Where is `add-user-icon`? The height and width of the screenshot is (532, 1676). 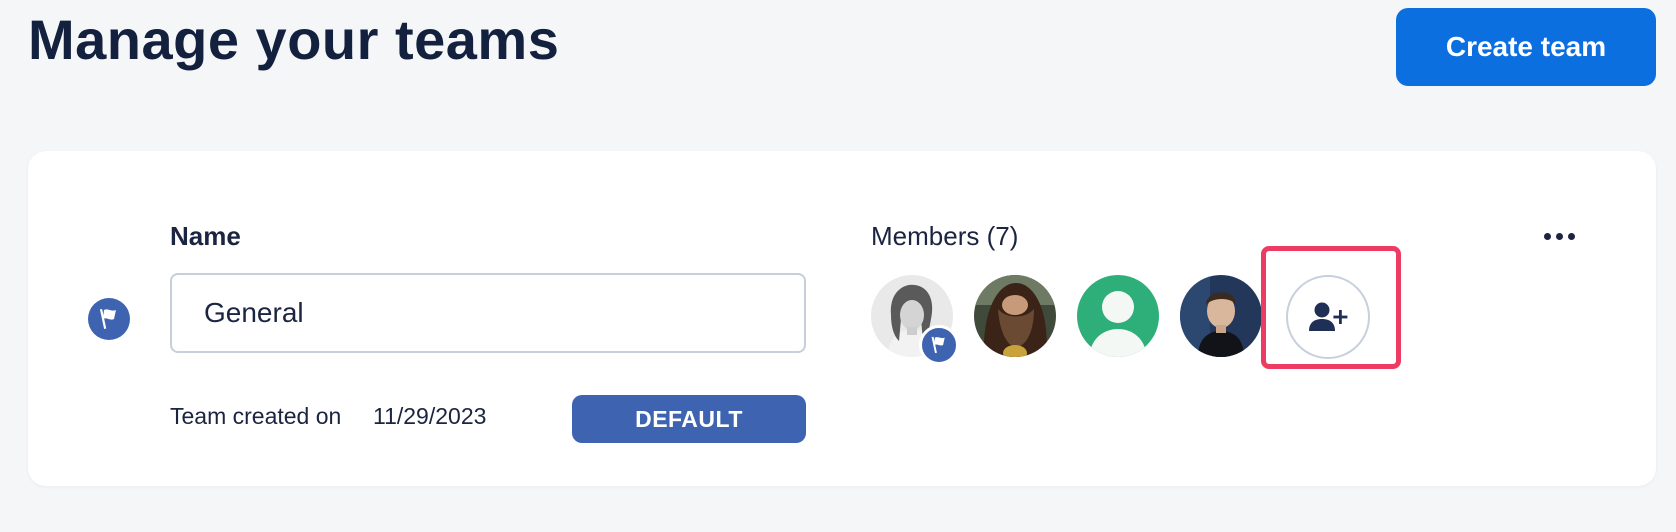 add-user-icon is located at coordinates (1328, 316).